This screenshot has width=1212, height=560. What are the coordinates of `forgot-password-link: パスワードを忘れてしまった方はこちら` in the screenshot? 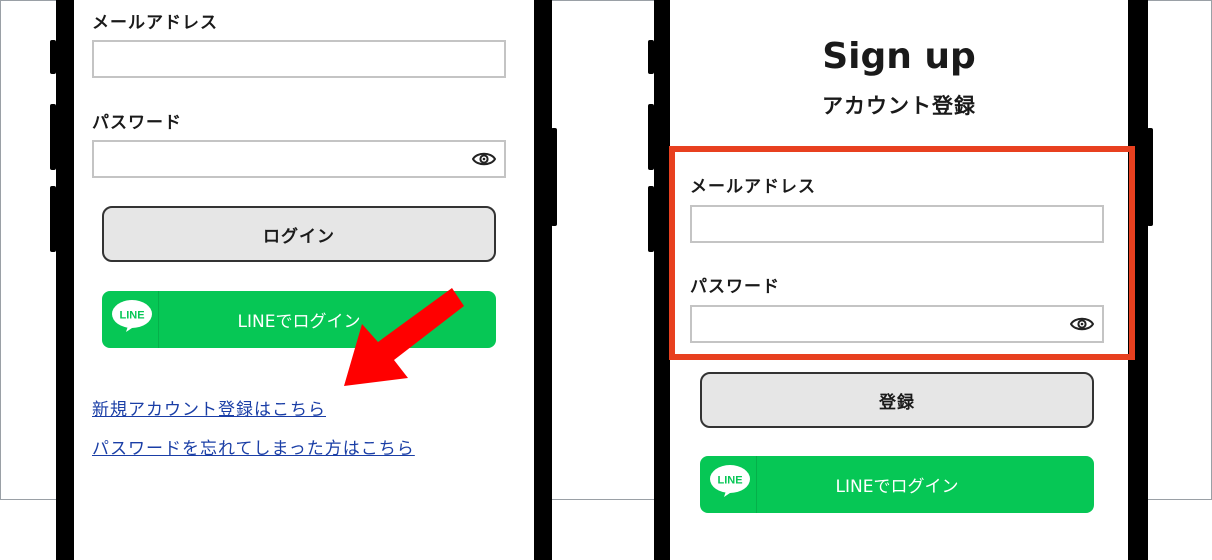 It's located at (253, 446).